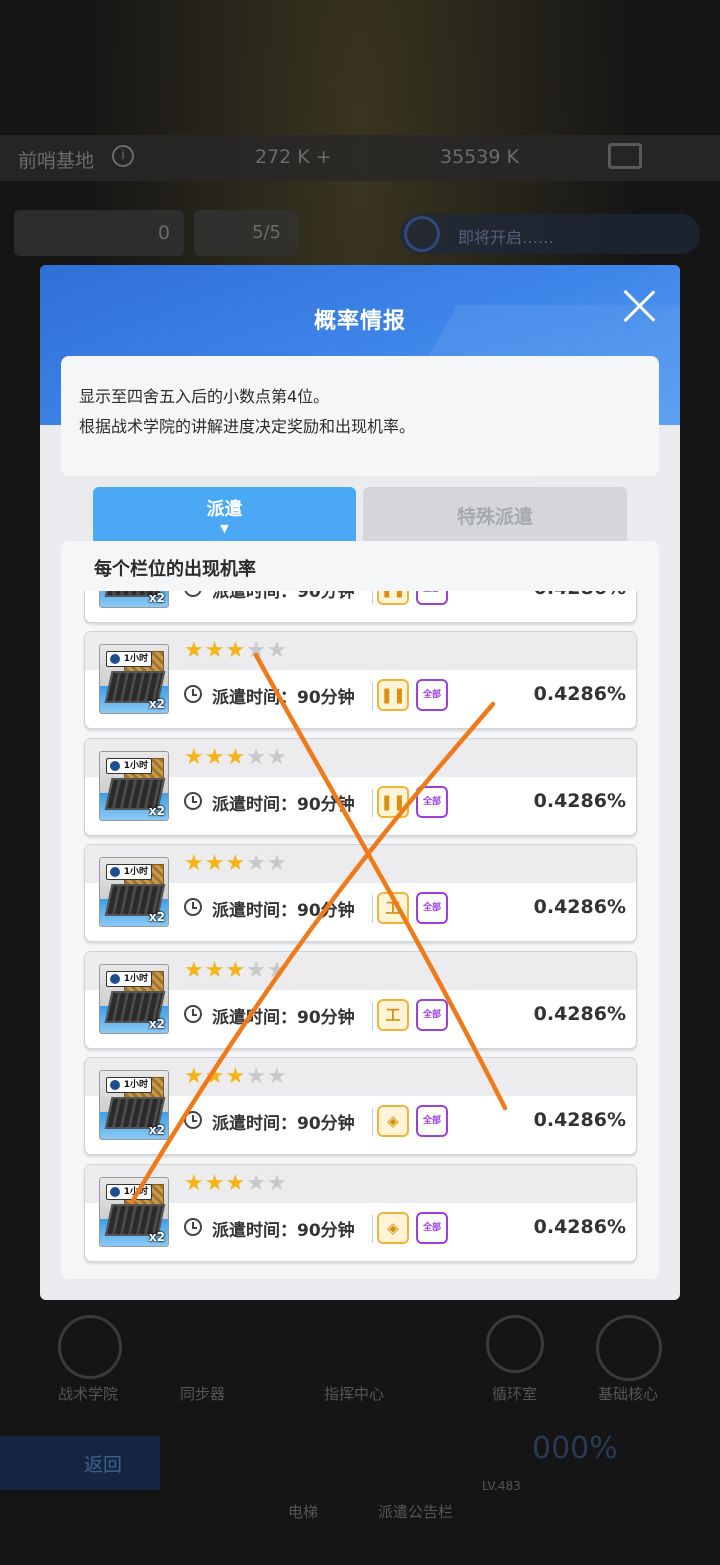 This screenshot has width=720, height=1565. I want to click on bottom-label-6: 派遣公告栏, so click(416, 1512).